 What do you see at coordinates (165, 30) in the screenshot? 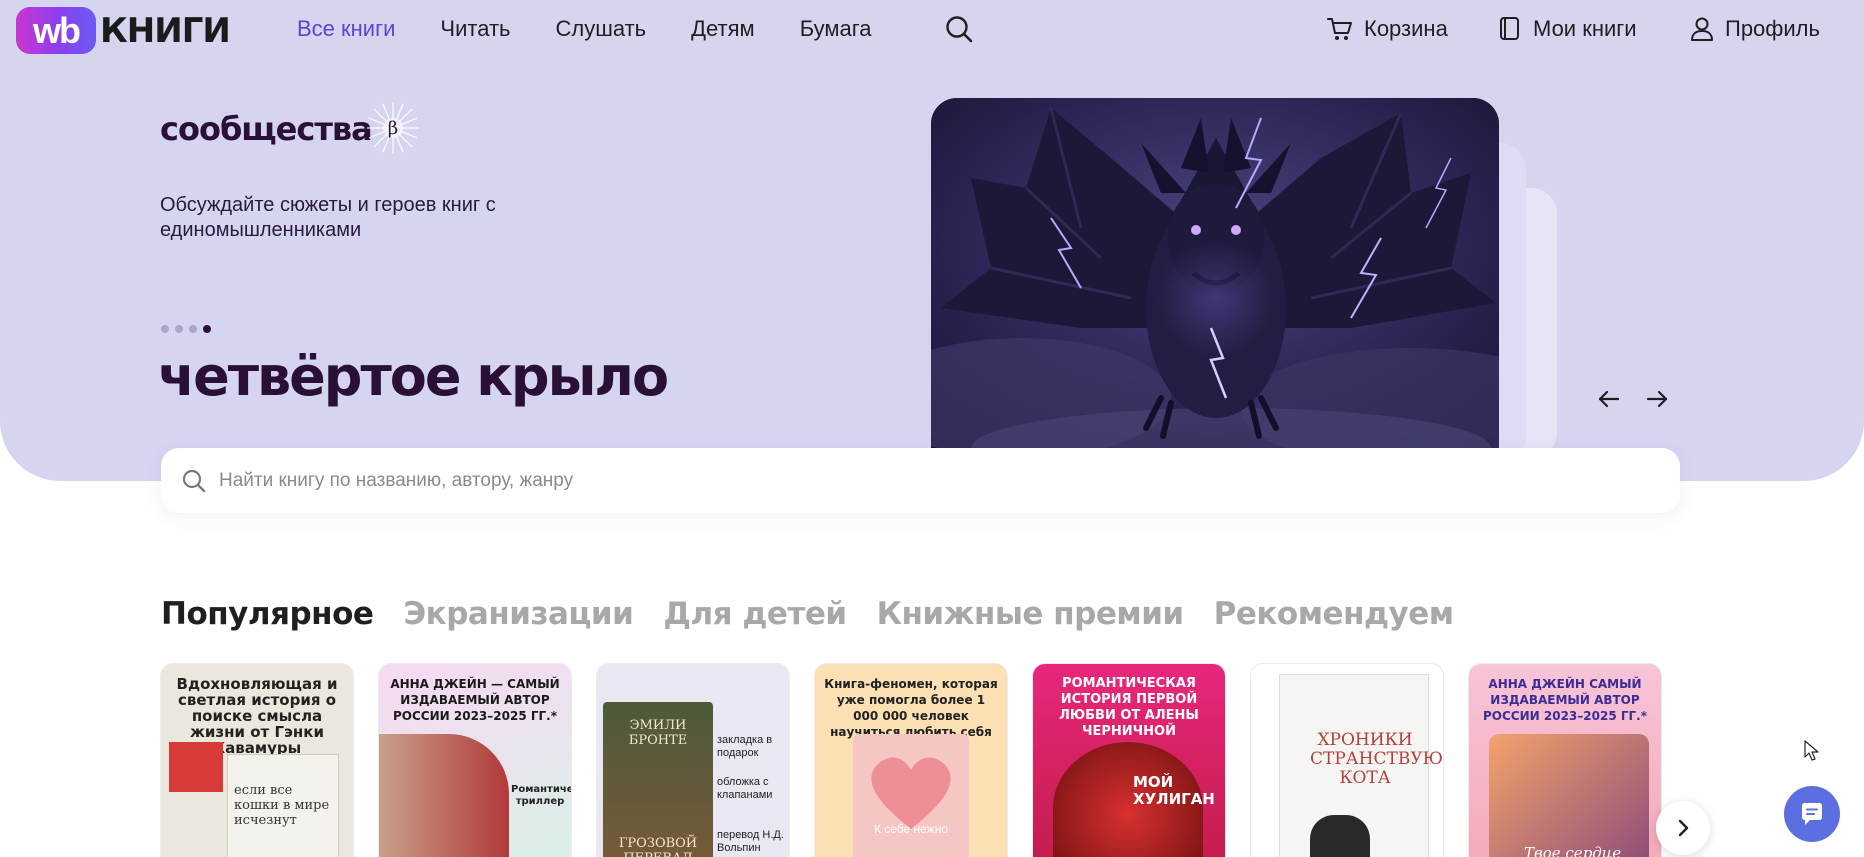
I see `logo-text: КНИГИ` at bounding box center [165, 30].